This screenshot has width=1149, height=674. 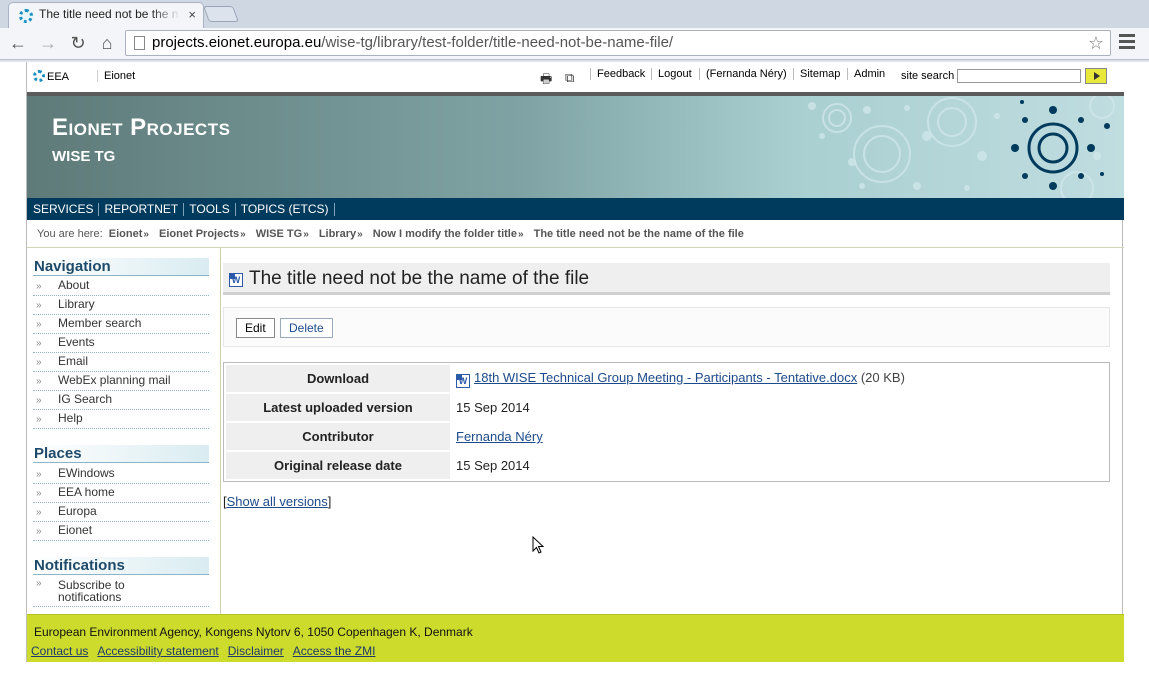 What do you see at coordinates (141, 128) in the screenshot?
I see `site-title: Eionet Projects` at bounding box center [141, 128].